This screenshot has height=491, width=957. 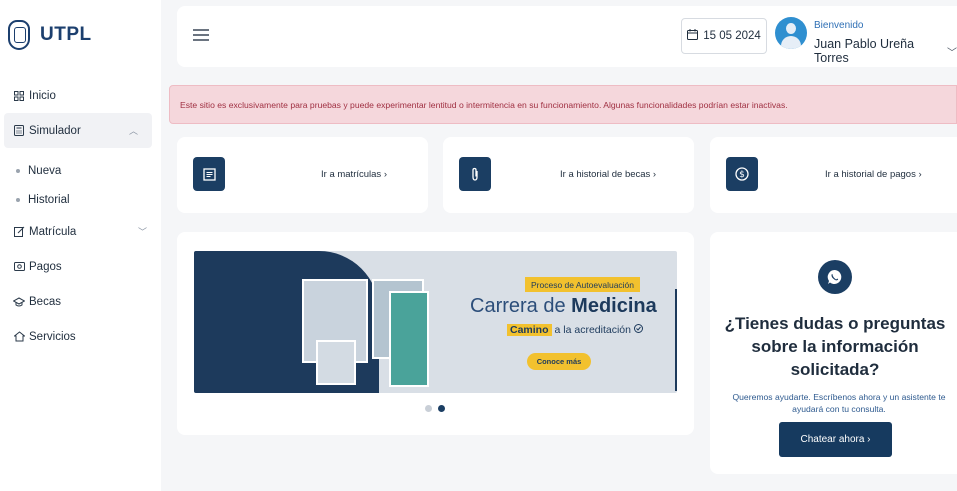 I want to click on banner-title-bold: Medicina, so click(x=614, y=306).